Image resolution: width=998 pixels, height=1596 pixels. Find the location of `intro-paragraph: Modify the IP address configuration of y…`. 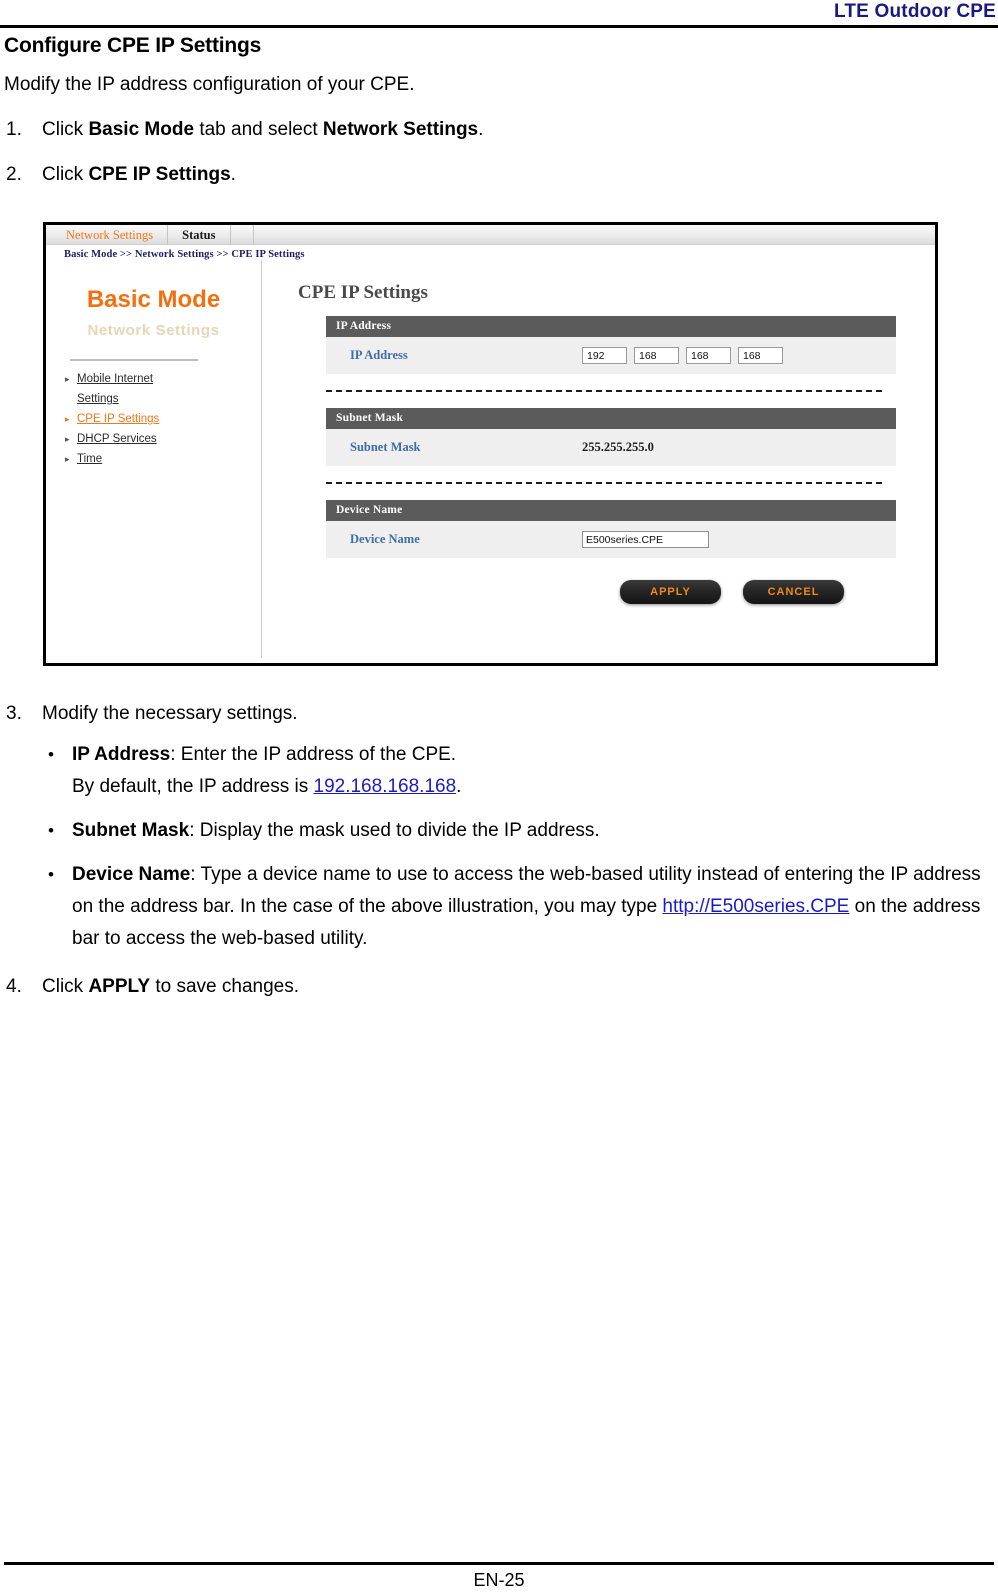

intro-paragraph: Modify the IP address configuration of y… is located at coordinates (209, 84).